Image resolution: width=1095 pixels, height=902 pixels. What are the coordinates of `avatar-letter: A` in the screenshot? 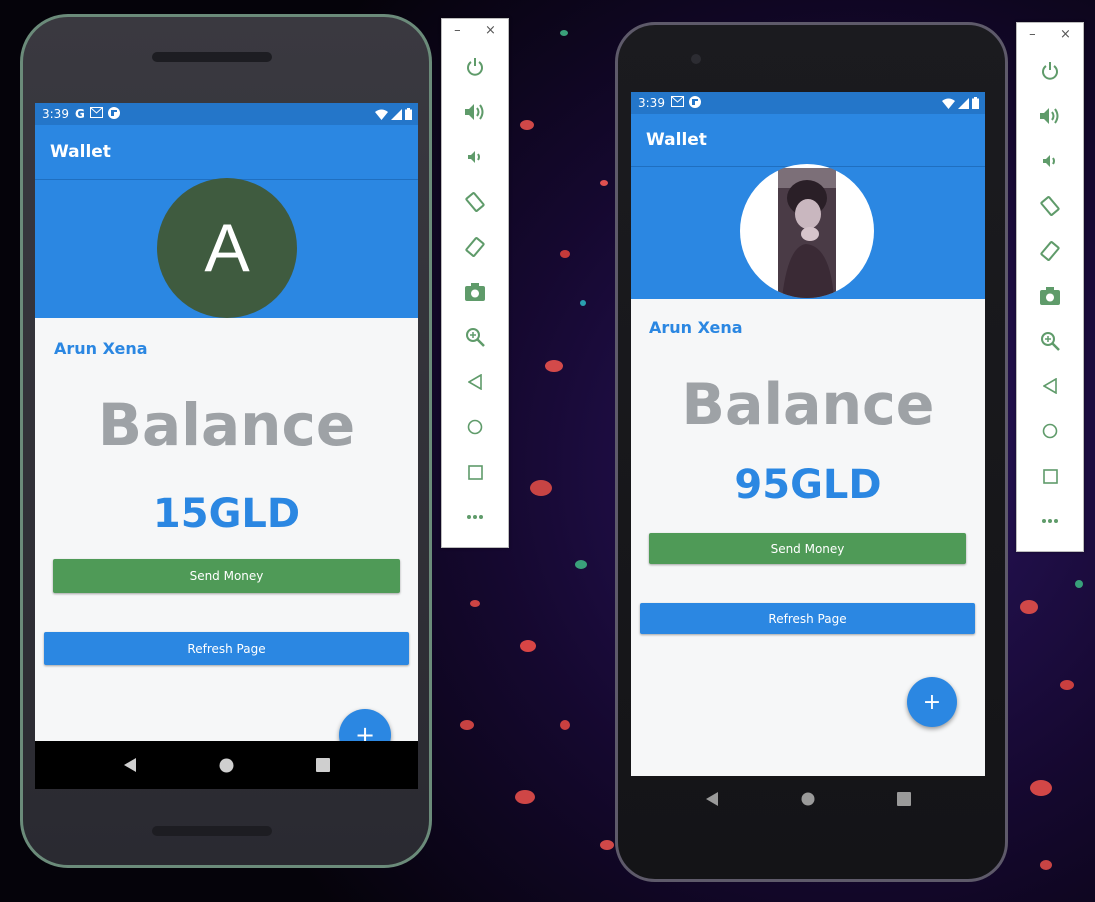 It's located at (227, 248).